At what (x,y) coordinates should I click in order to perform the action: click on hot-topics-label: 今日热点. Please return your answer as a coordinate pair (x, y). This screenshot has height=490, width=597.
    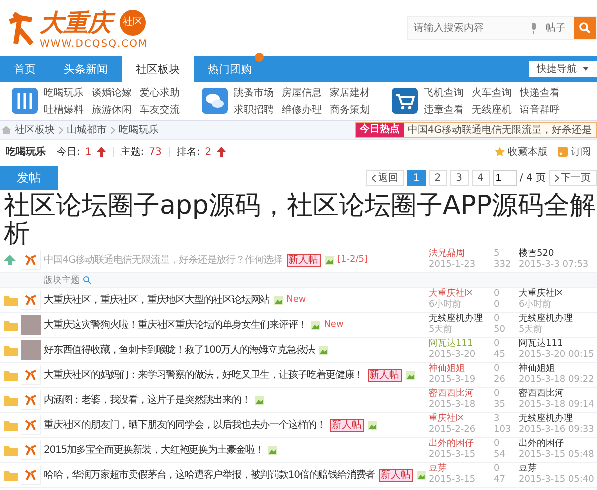
    Looking at the image, I should click on (380, 130).